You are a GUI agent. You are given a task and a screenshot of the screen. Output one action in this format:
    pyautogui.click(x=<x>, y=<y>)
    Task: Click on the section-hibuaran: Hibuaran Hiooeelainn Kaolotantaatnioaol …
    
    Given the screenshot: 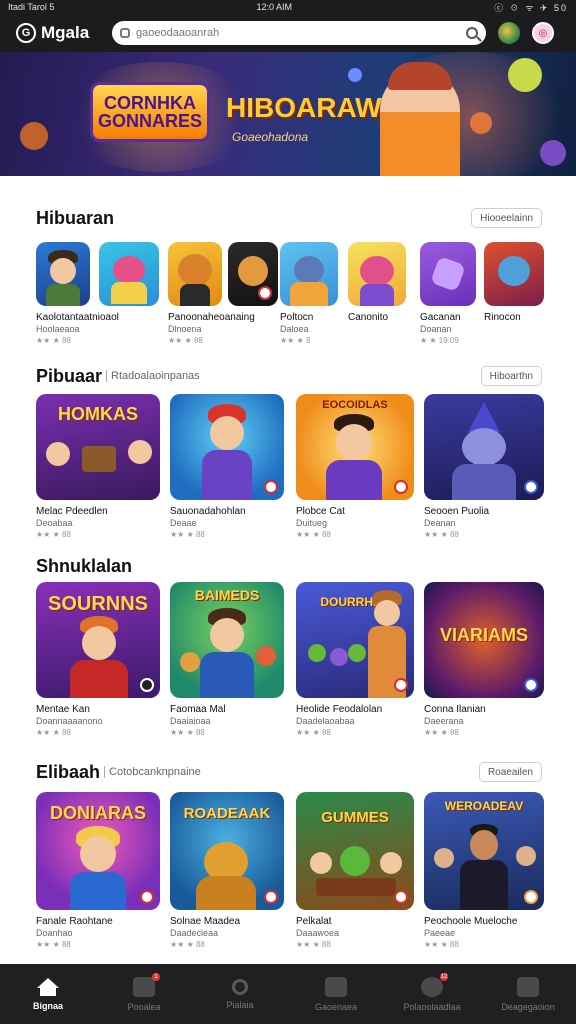 What is the action you would take?
    pyautogui.click(x=288, y=281)
    